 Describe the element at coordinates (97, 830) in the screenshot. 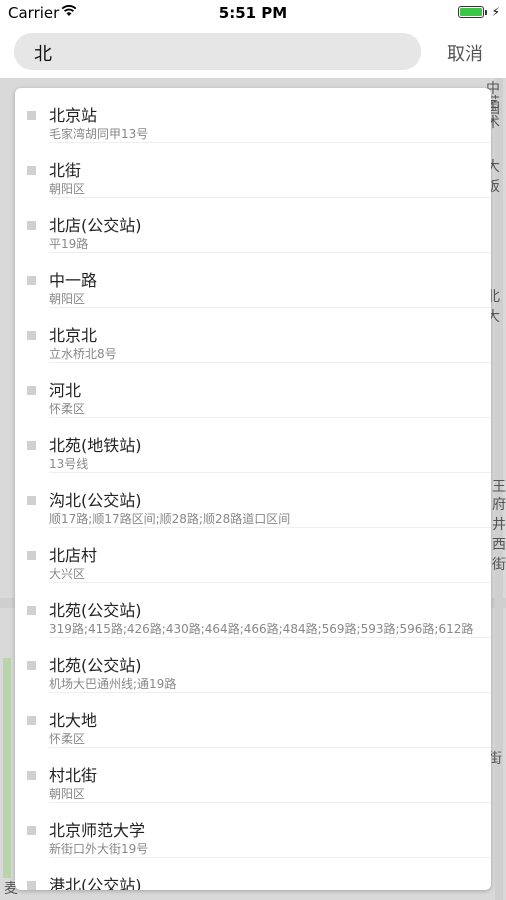

I see `result-name: 北京师范大学` at that location.